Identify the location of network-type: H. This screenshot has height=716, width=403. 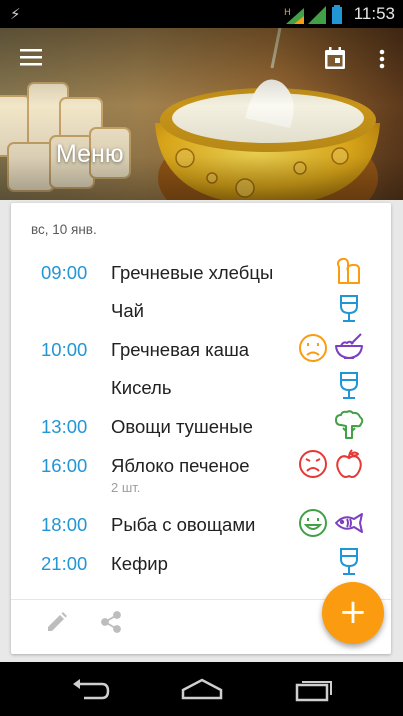
(287, 13).